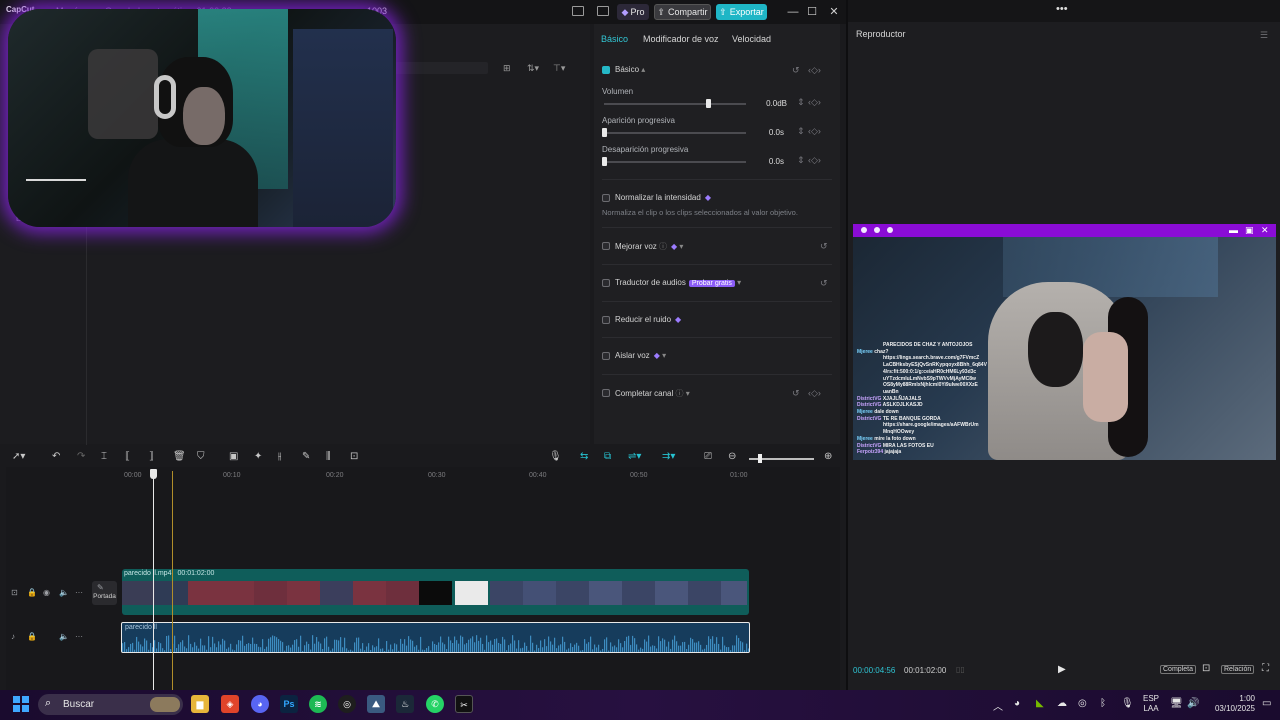  What do you see at coordinates (153, 474) in the screenshot?
I see `playhead-handle` at bounding box center [153, 474].